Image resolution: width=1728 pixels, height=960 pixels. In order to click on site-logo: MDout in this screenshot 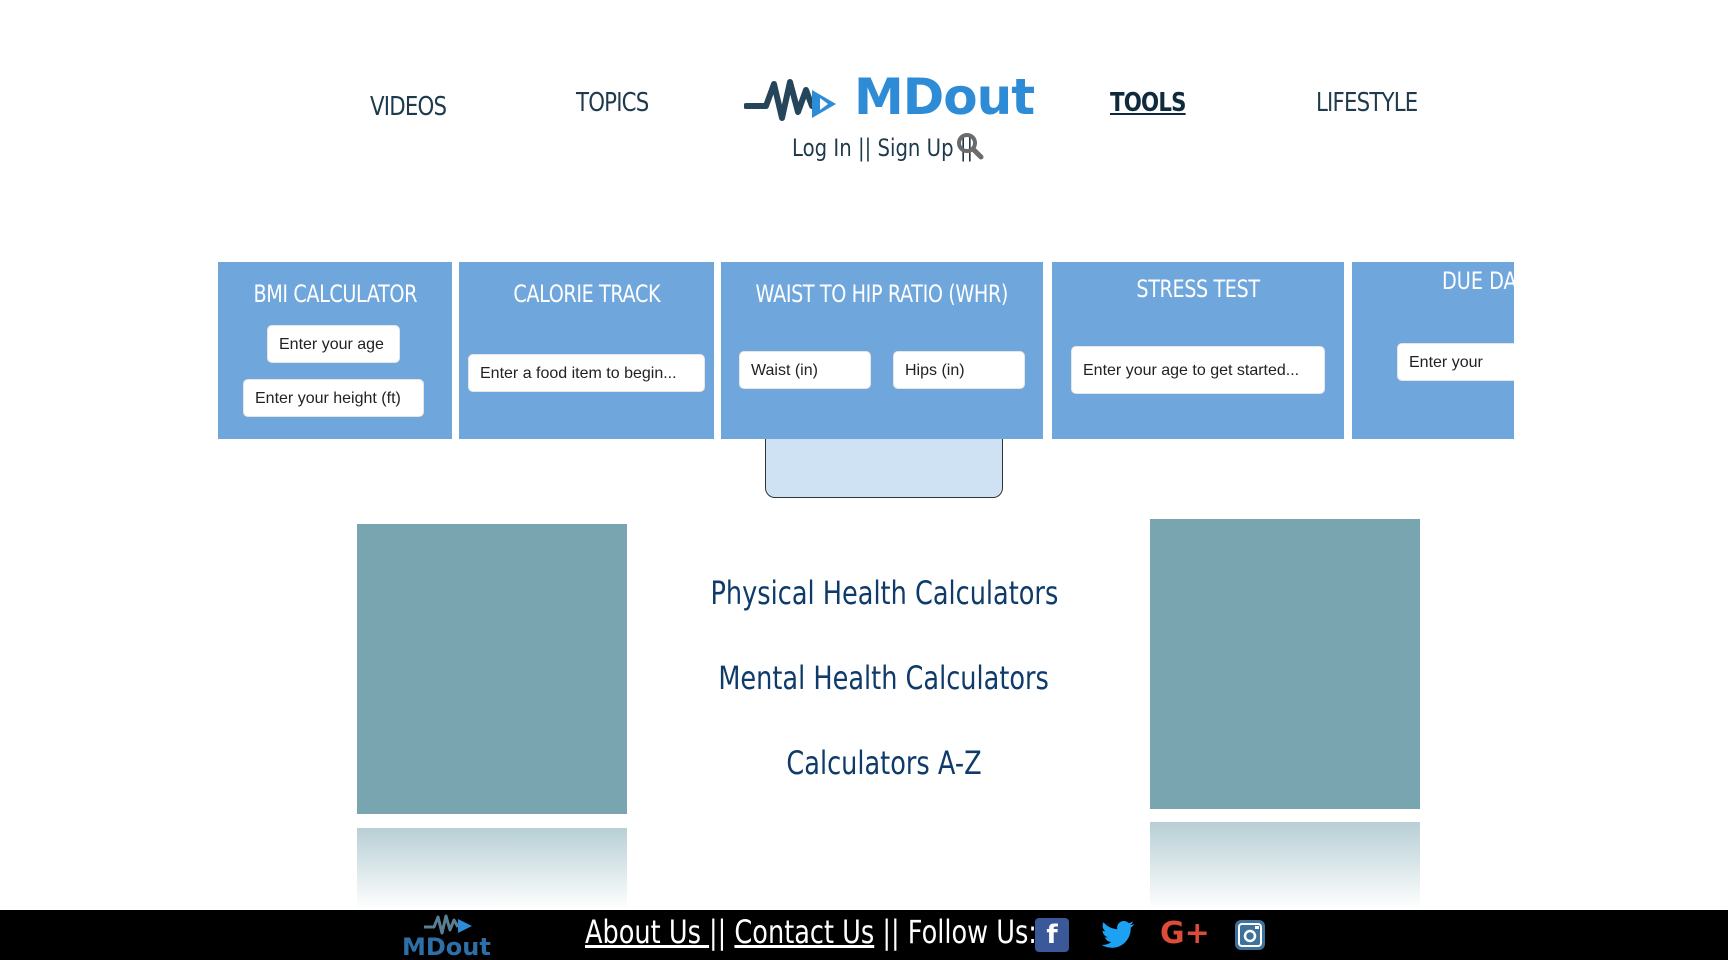, I will do `click(889, 98)`.